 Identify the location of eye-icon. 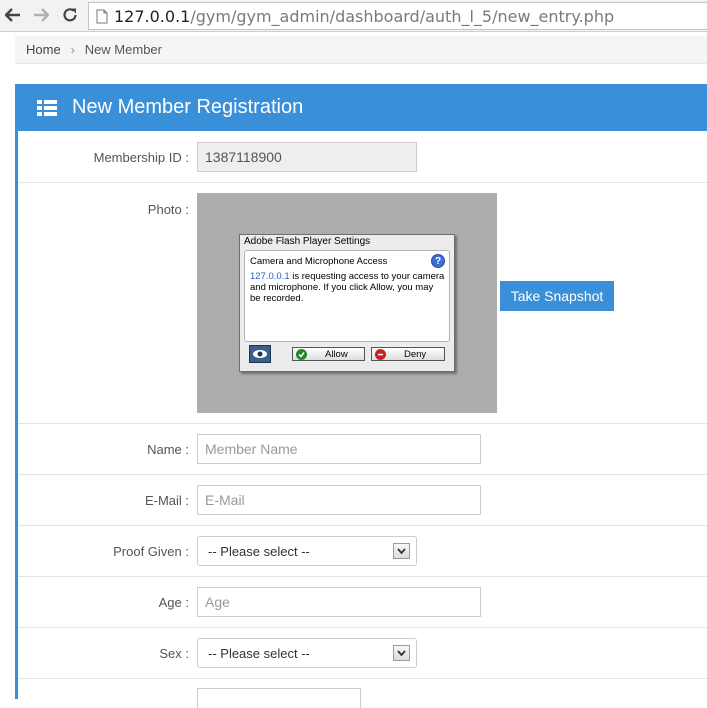
(260, 354).